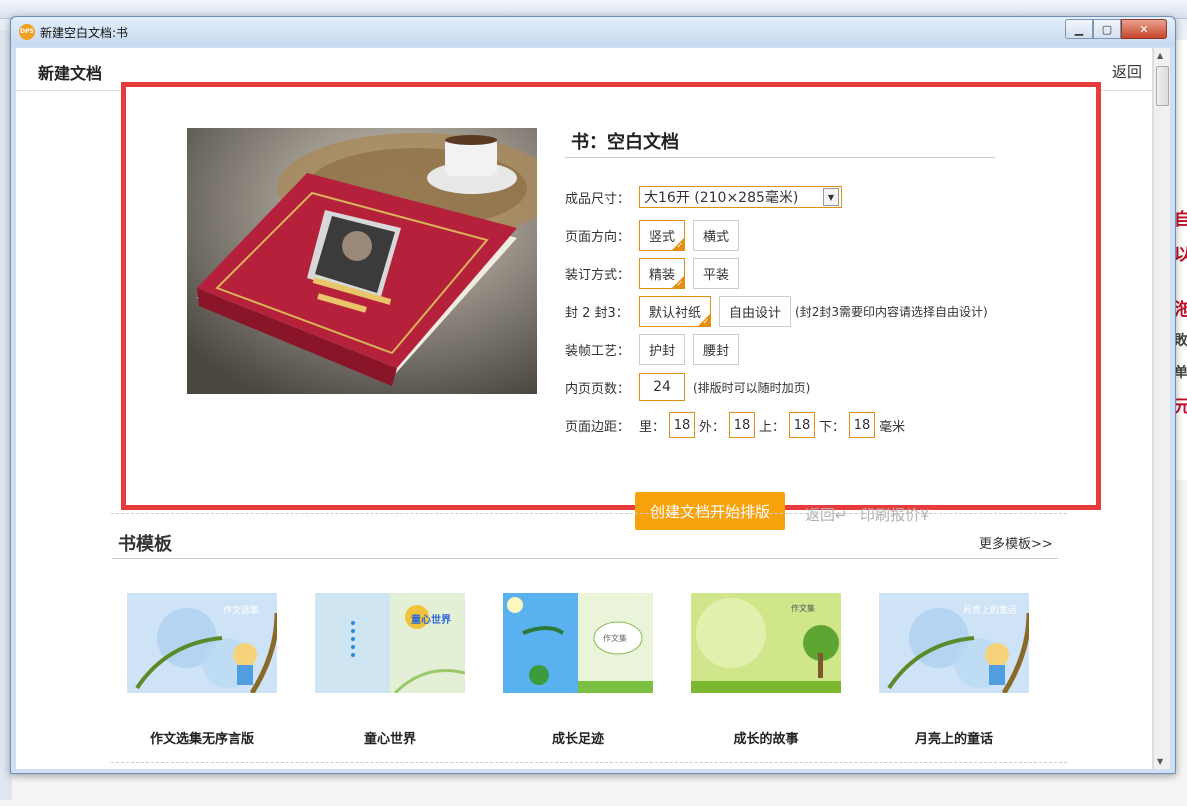 The height and width of the screenshot is (806, 1187). I want to click on cover-hint: (封2封3需要印内容请选择自由设计), so click(891, 311).